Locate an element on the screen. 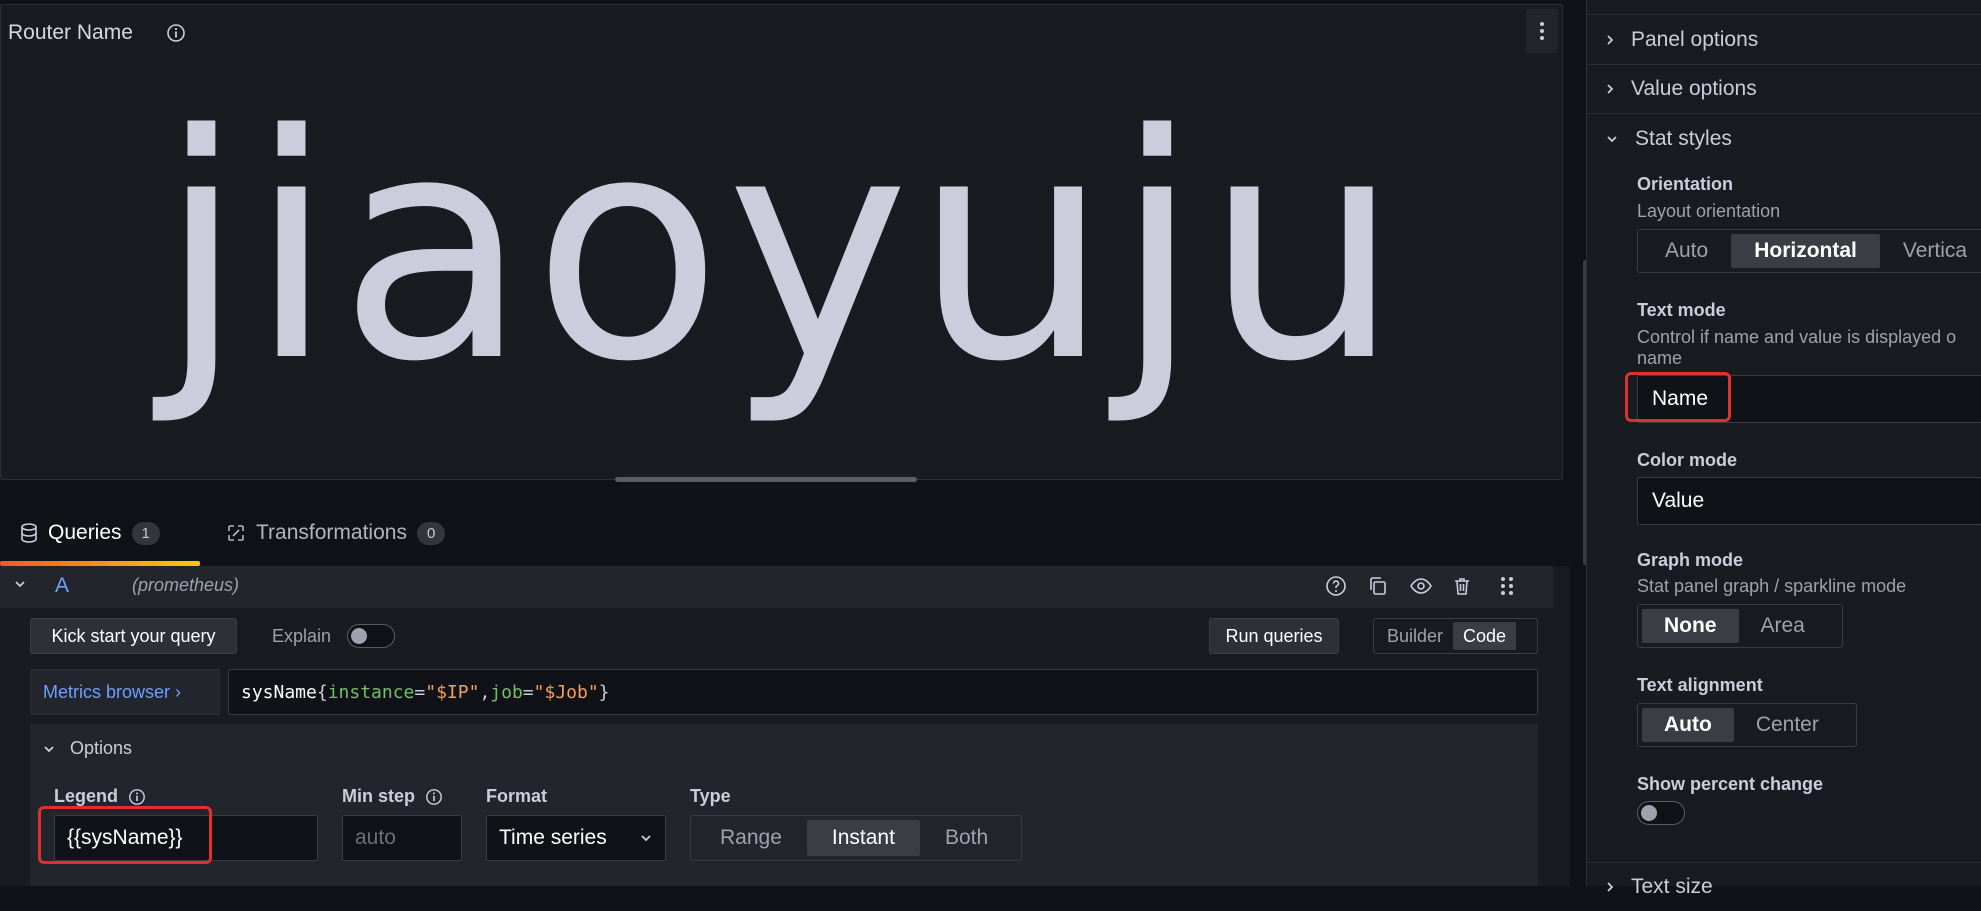 The image size is (1981, 911). text-mode-label: Text mode is located at coordinates (1681, 310).